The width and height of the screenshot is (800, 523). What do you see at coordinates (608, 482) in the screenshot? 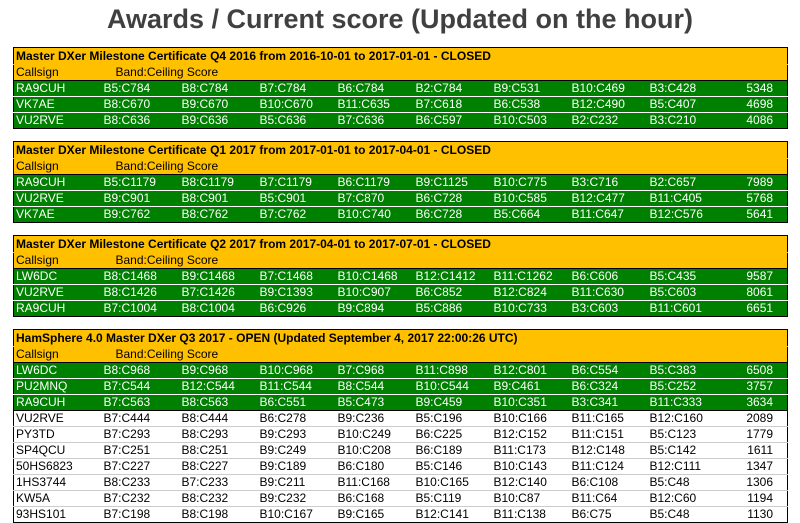
I see `band-score-cell: B6:C108` at bounding box center [608, 482].